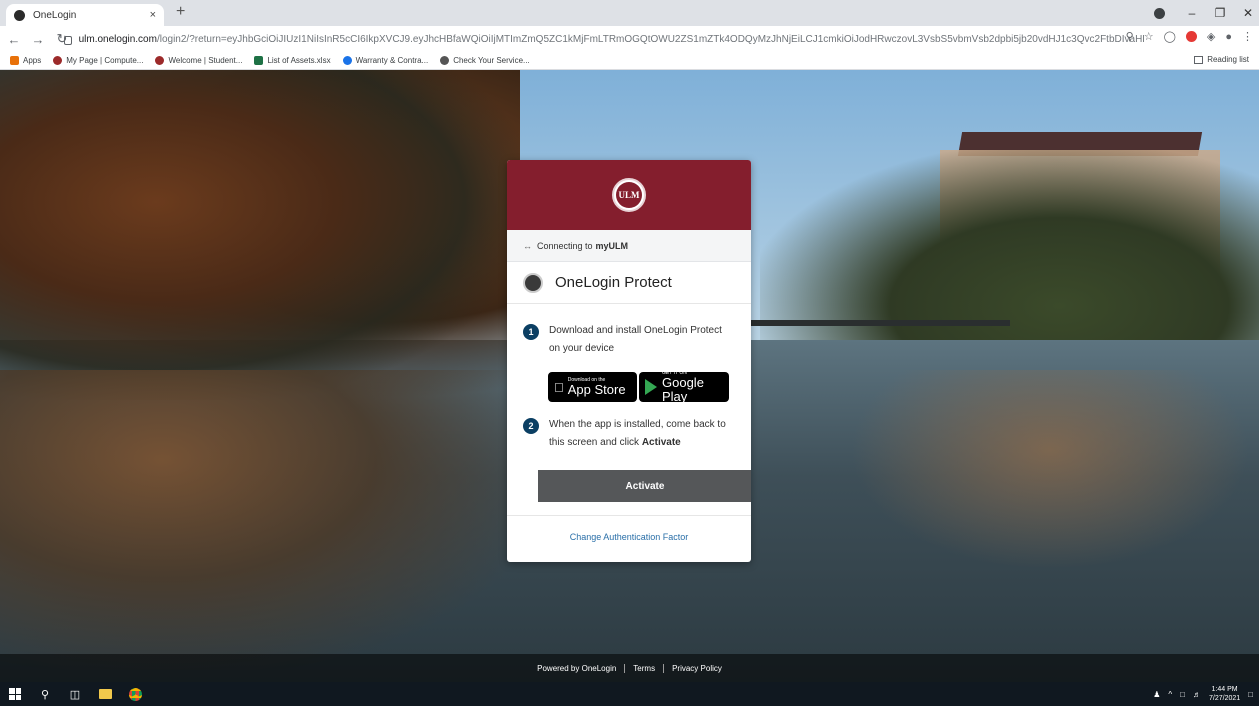  What do you see at coordinates (661, 442) in the screenshot?
I see `step-2-text-bold: Activate` at bounding box center [661, 442].